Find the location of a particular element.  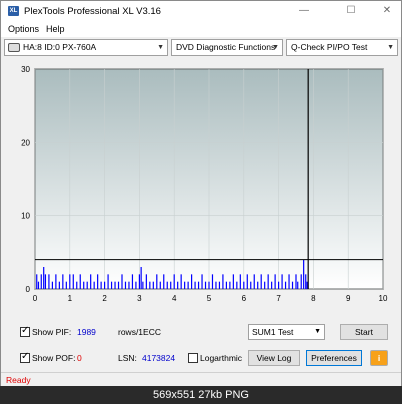

function-select-value: DVD Diagnostic Functions is located at coordinates (226, 47).